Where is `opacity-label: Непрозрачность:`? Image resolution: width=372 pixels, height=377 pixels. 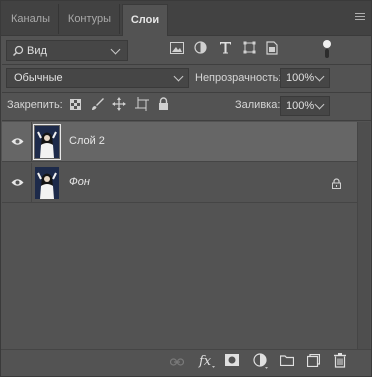 opacity-label: Непрозрачность: is located at coordinates (238, 78).